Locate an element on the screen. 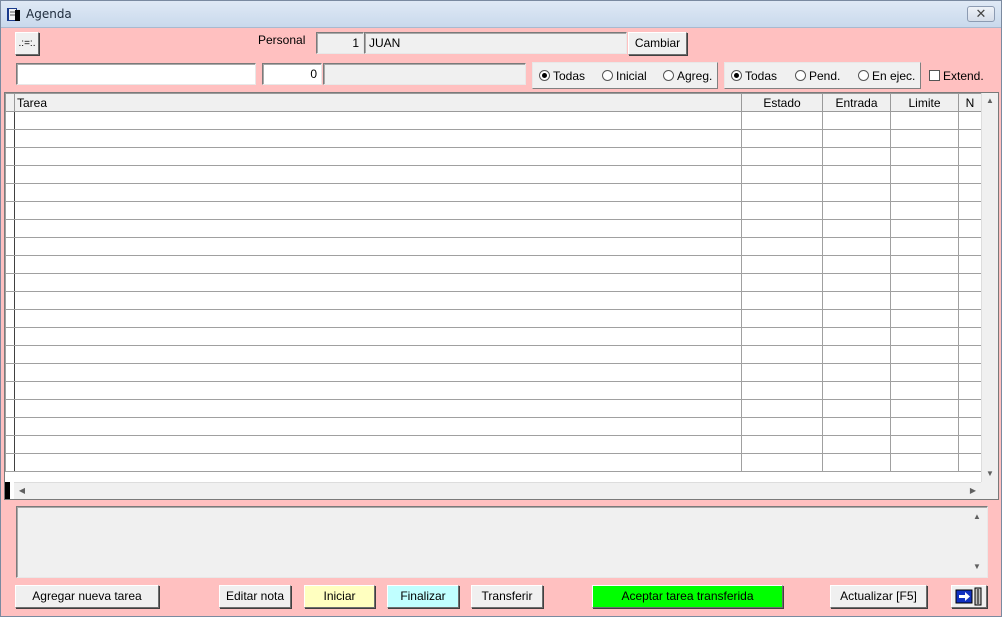 The image size is (1002, 617). memo-vertical-scrollbar: ▲ ▼ is located at coordinates (977, 542).